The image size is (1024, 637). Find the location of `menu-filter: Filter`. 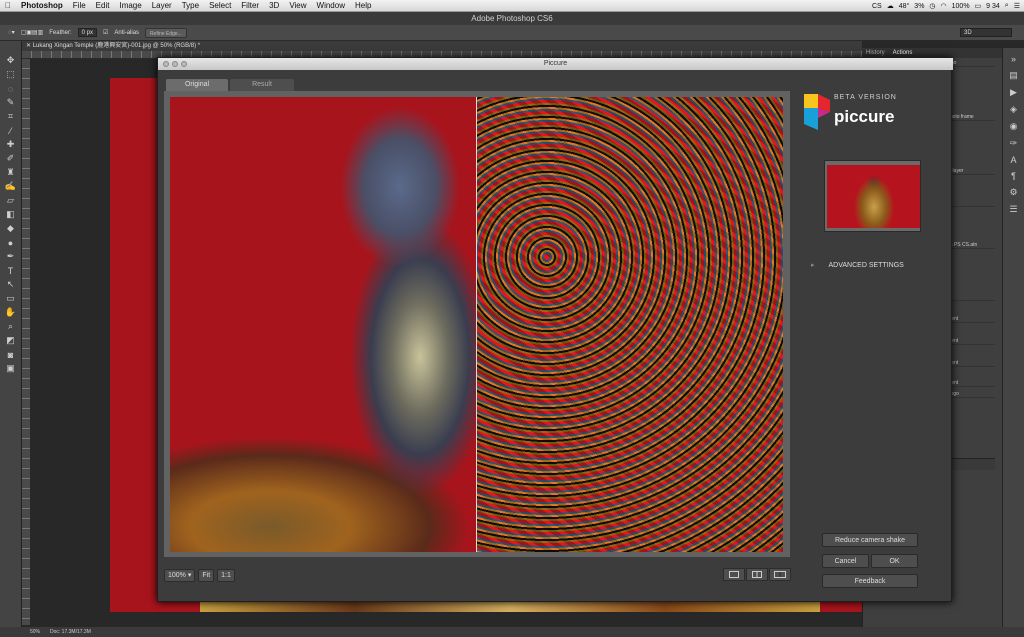

menu-filter: Filter is located at coordinates (250, 5).